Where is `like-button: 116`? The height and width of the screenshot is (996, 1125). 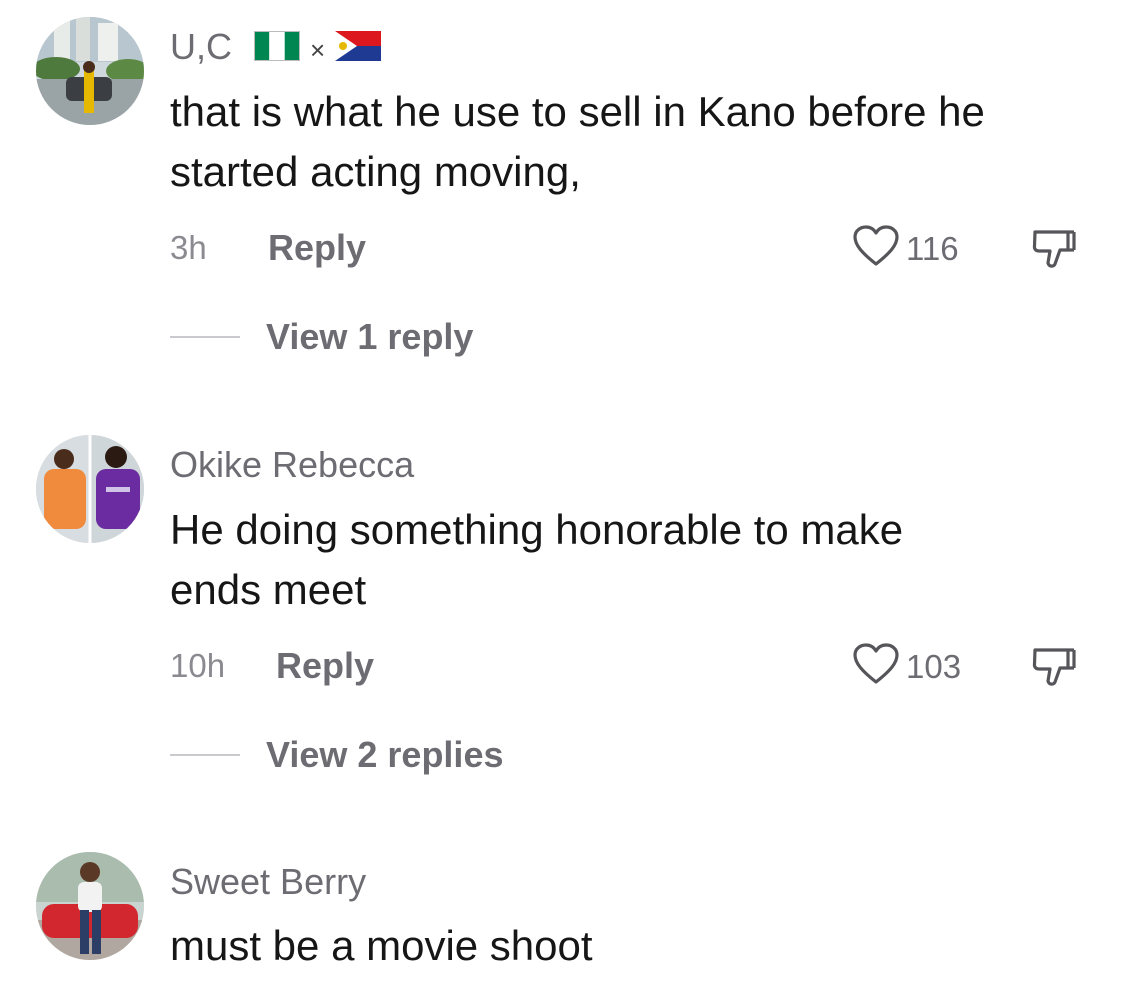
like-button: 116 is located at coordinates (905, 248).